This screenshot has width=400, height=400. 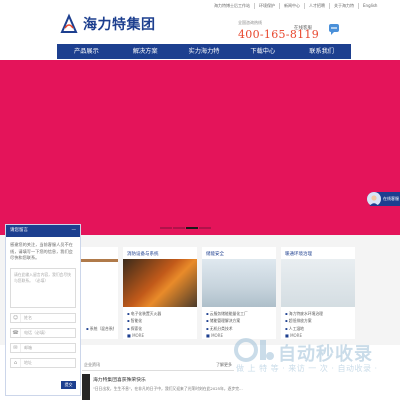 I want to click on nav-contact: 联系我们, so click(x=321, y=51).